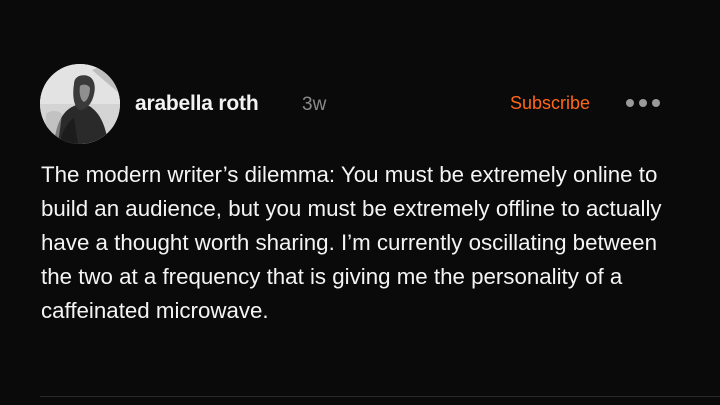  I want to click on avatar, so click(80, 104).